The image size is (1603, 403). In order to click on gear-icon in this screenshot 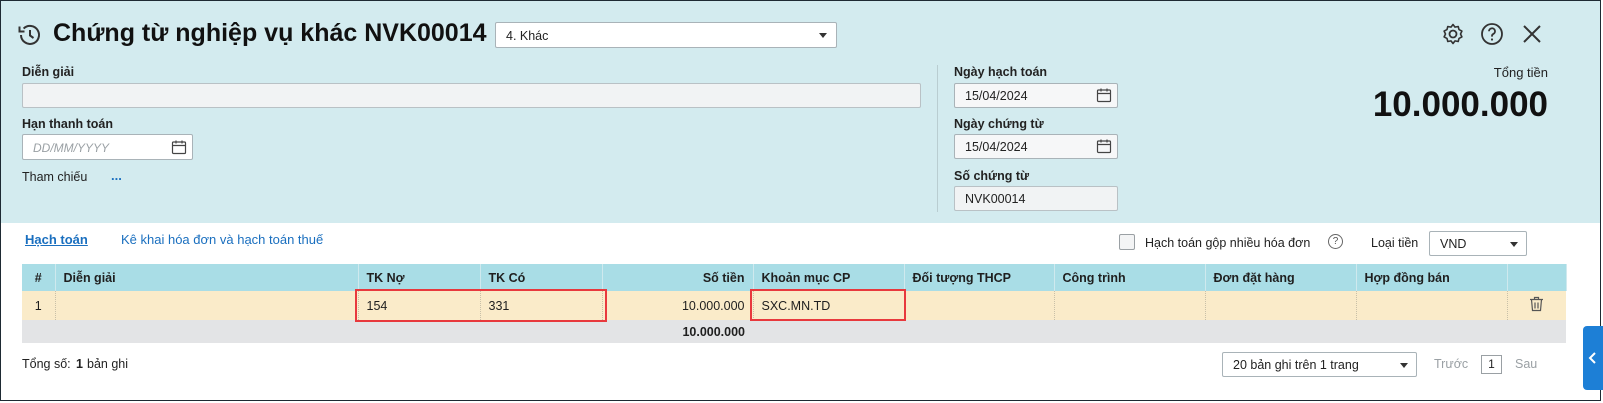, I will do `click(1453, 35)`.